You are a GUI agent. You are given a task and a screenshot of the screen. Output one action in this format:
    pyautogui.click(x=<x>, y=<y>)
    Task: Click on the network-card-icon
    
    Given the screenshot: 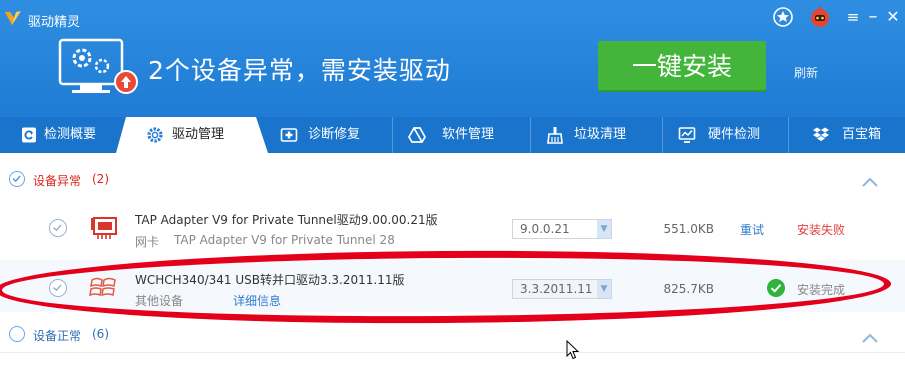 What is the action you would take?
    pyautogui.click(x=104, y=228)
    